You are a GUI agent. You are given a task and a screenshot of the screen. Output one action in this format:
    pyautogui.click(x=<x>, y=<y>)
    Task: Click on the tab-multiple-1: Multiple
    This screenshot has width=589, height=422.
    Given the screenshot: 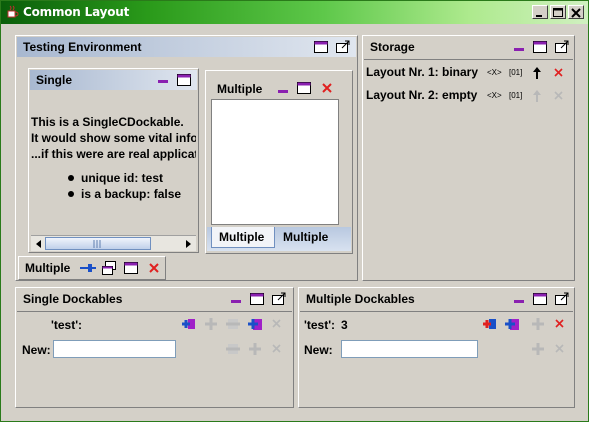 What is the action you would take?
    pyautogui.click(x=243, y=237)
    